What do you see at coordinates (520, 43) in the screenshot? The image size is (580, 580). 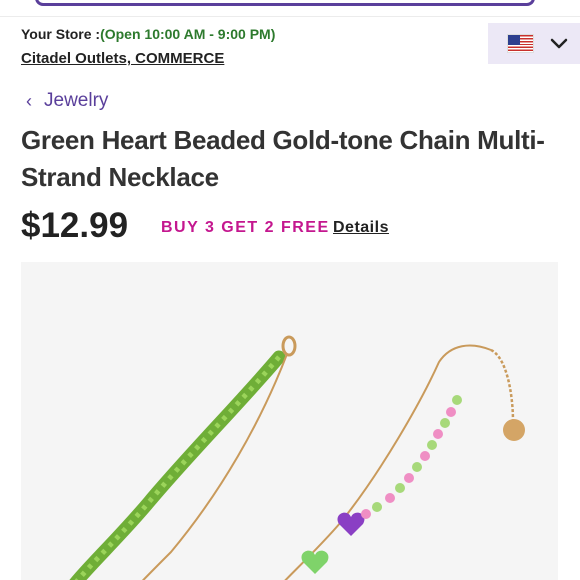 I see `us-flag-icon` at bounding box center [520, 43].